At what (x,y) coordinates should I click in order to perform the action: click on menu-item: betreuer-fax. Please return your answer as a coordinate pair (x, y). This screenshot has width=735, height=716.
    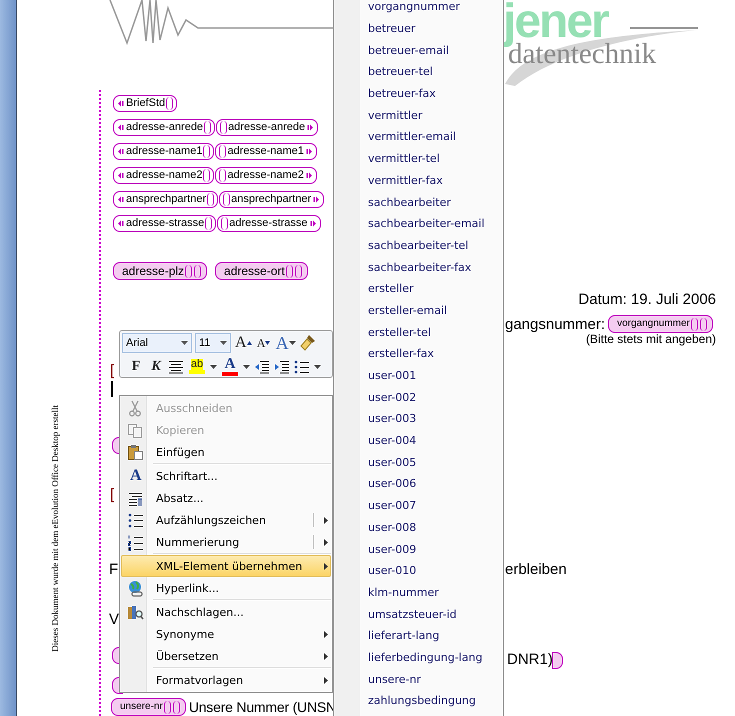
    Looking at the image, I should click on (418, 93).